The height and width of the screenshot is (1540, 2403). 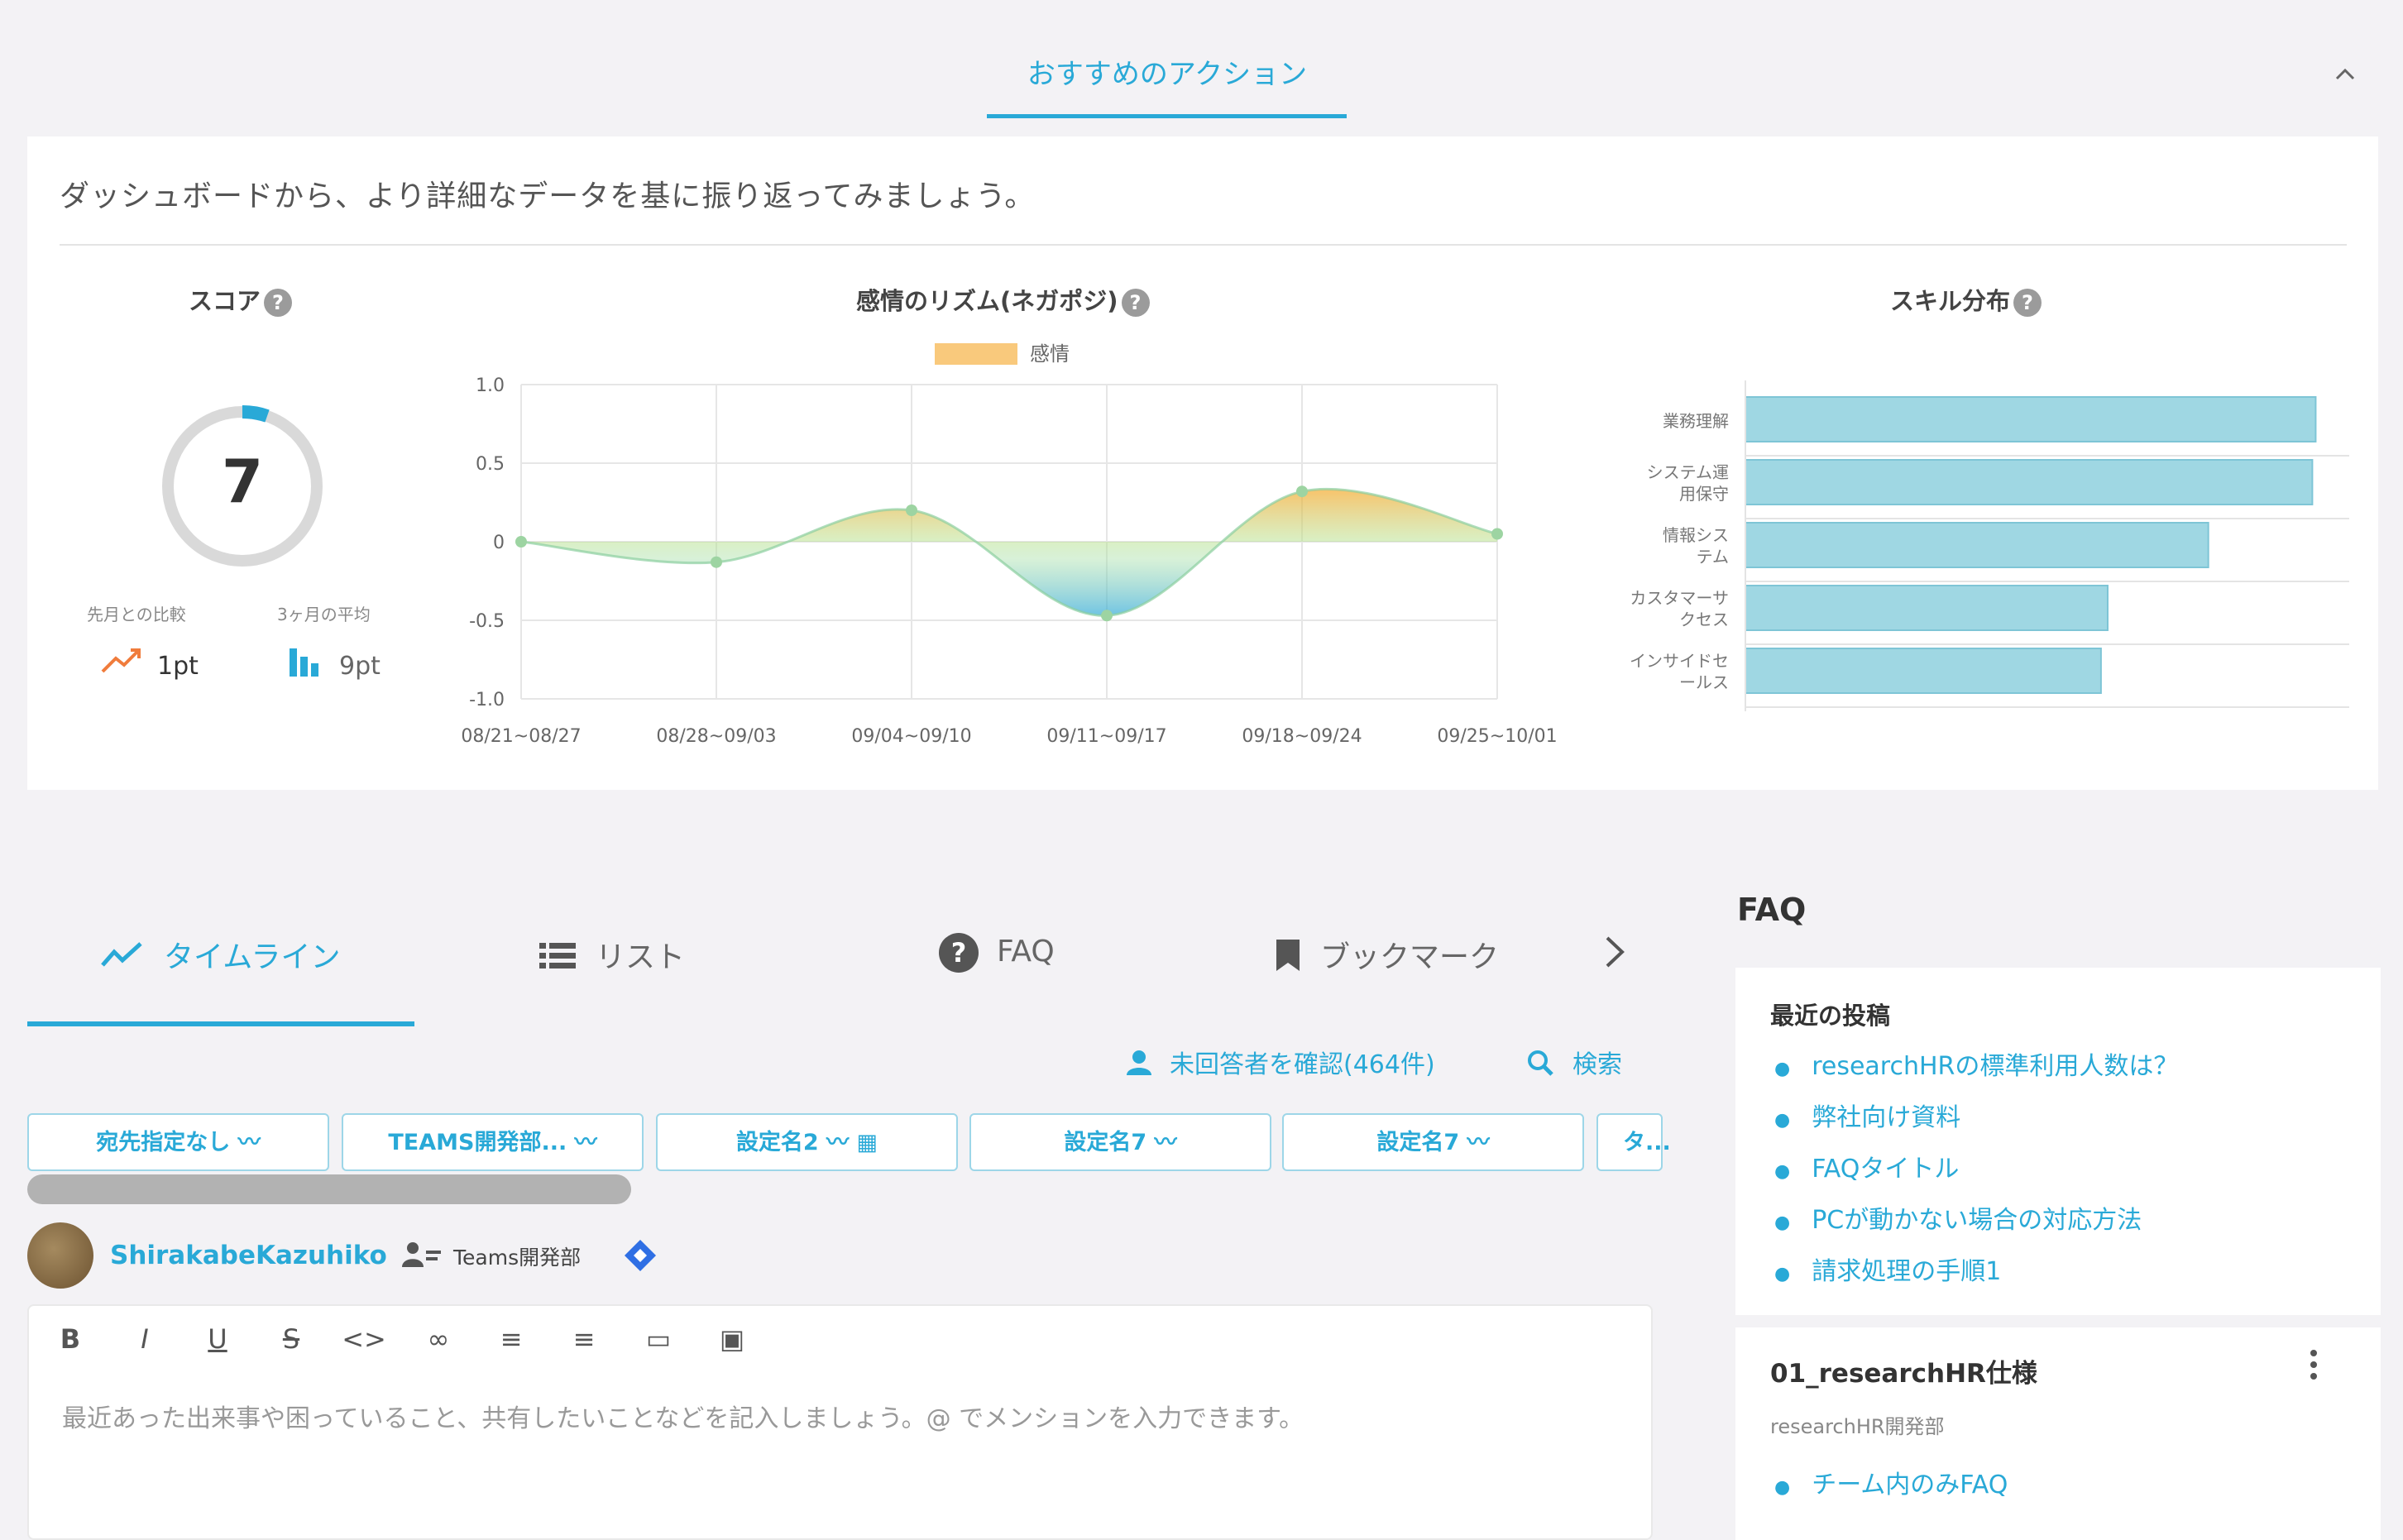 What do you see at coordinates (1688, 483) in the screenshot?
I see `skill-label: システム運用保守` at bounding box center [1688, 483].